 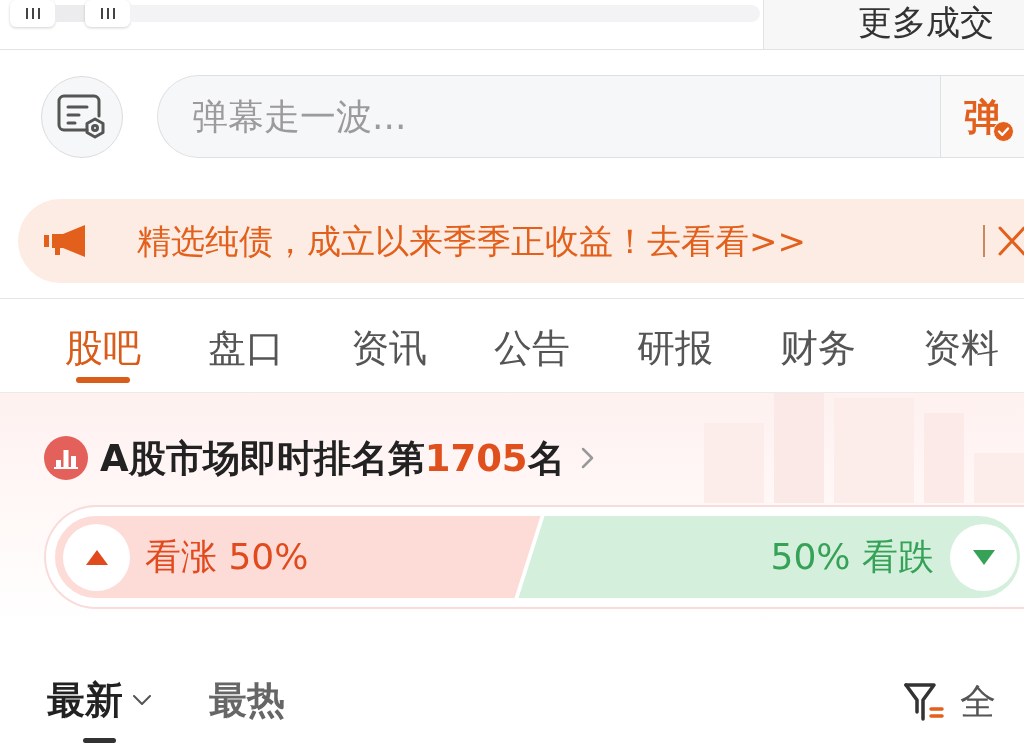 I want to click on promo-text: 精选纯债，成立以来季季正收益！去看看>>, so click(x=471, y=241).